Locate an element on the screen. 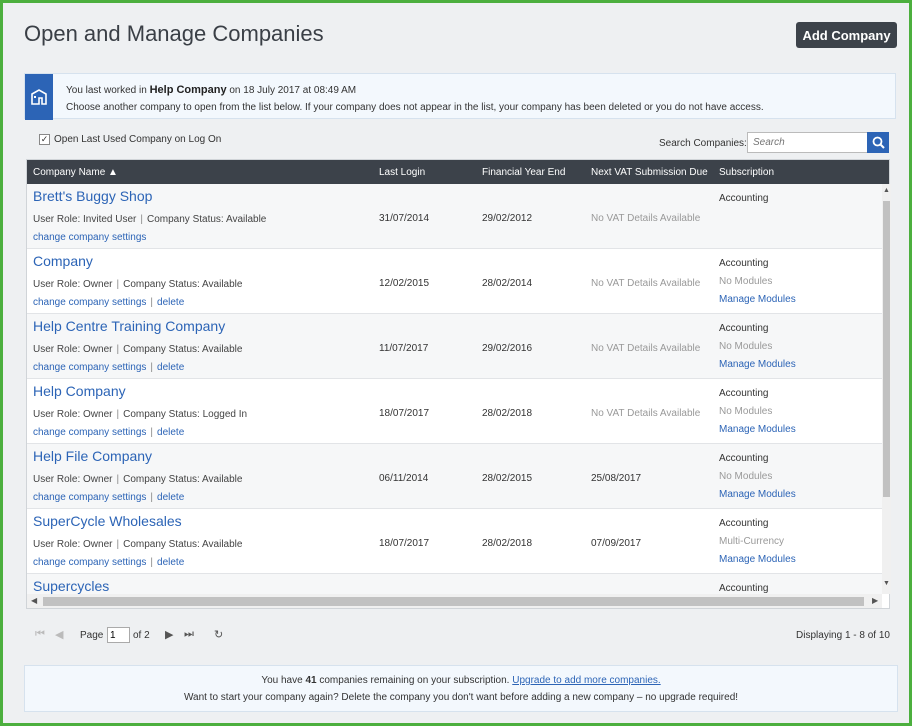  col-vat-due: Next VAT Submission Due is located at coordinates (649, 172).